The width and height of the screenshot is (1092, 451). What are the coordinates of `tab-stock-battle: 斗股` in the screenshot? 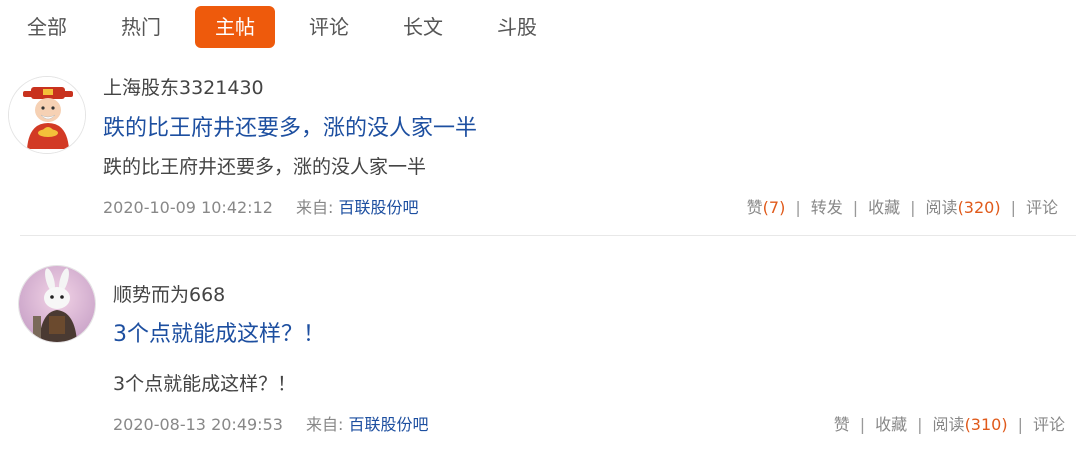 It's located at (517, 27).